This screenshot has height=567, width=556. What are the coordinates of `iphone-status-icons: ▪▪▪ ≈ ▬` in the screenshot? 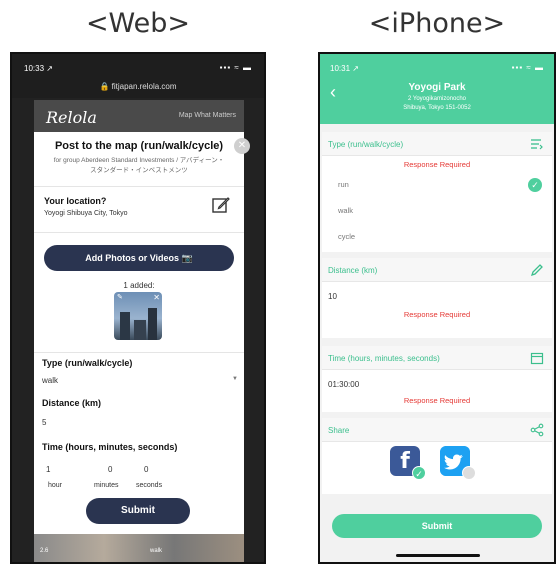 It's located at (527, 67).